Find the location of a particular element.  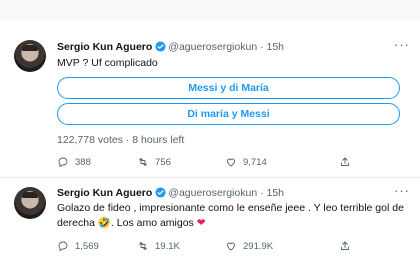

poll-option-1: Messi y di María is located at coordinates (228, 88).